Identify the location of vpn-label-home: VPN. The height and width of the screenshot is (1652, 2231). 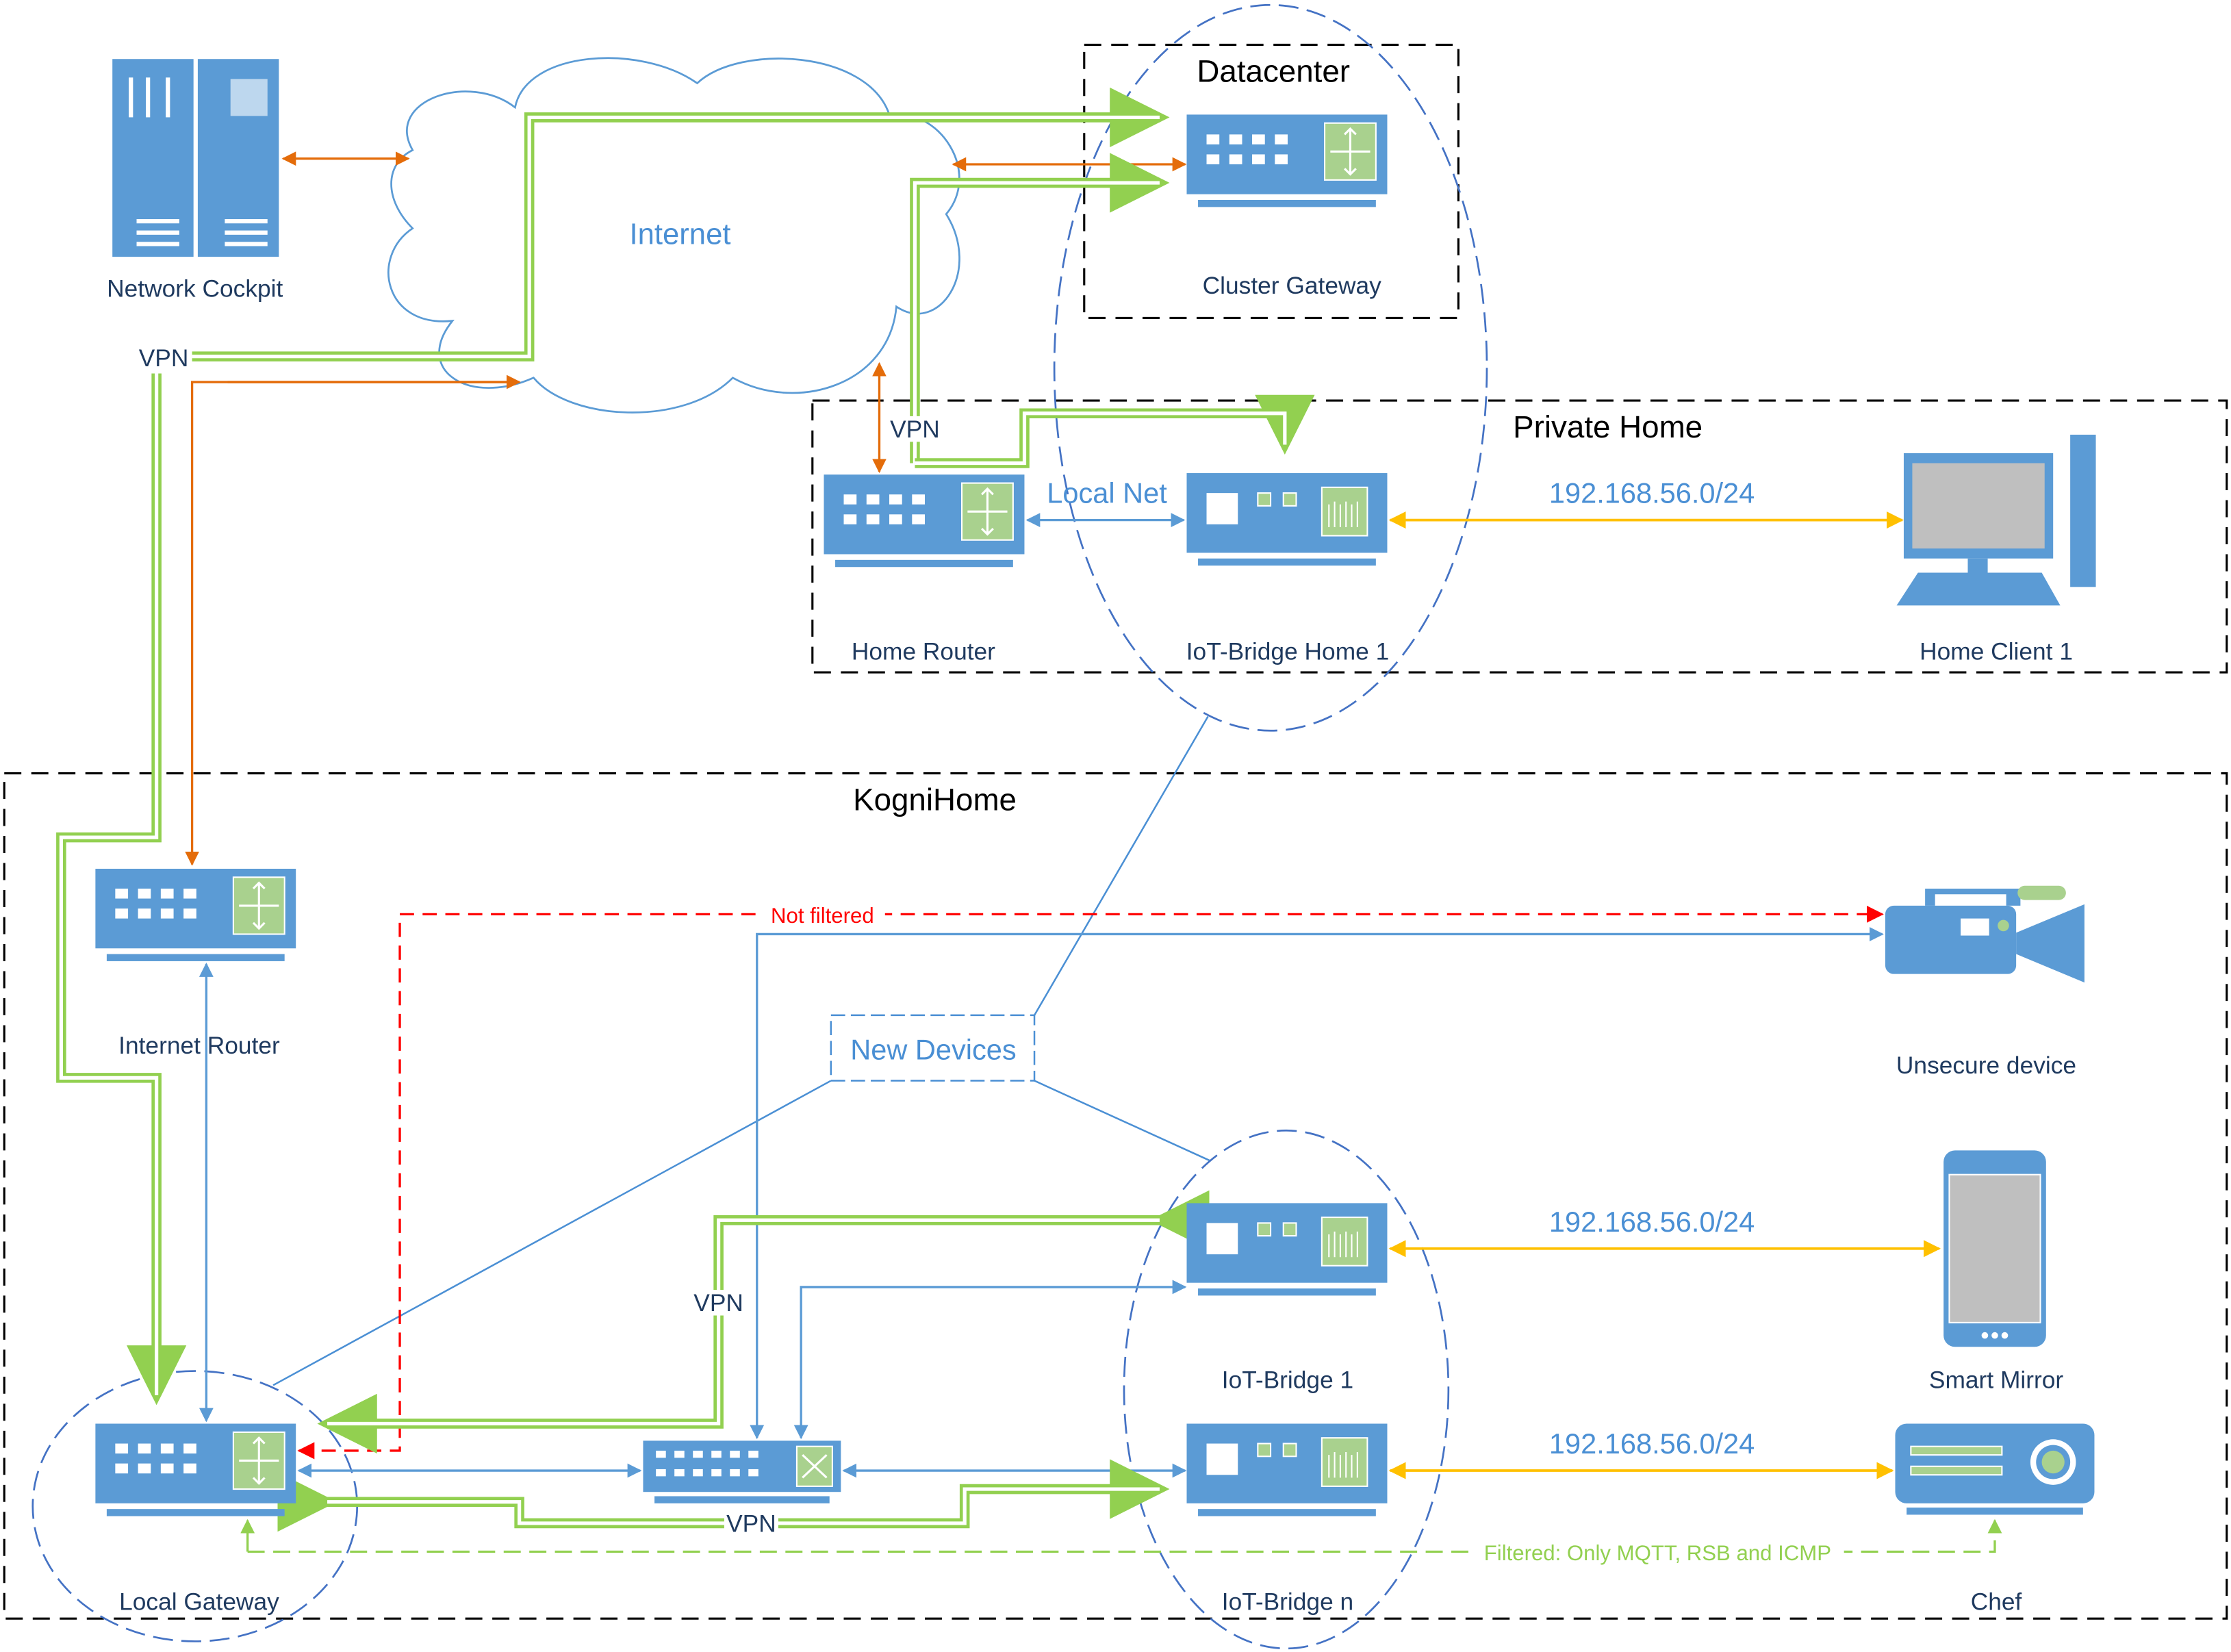
(915, 429).